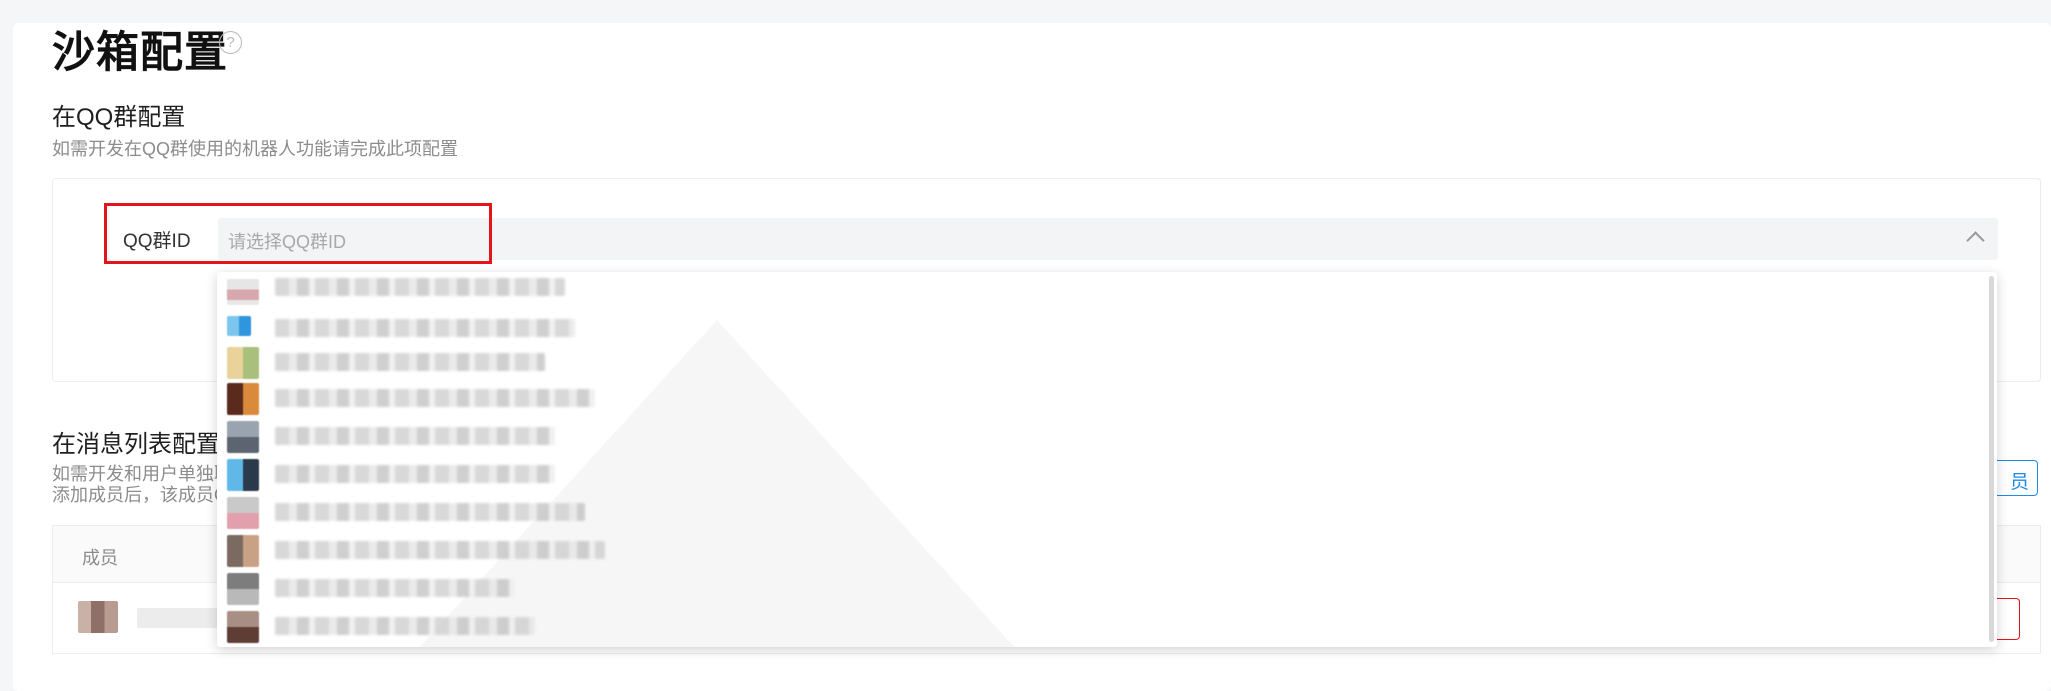 The height and width of the screenshot is (691, 2051). What do you see at coordinates (100, 558) in the screenshot?
I see `column-header-member: 成员` at bounding box center [100, 558].